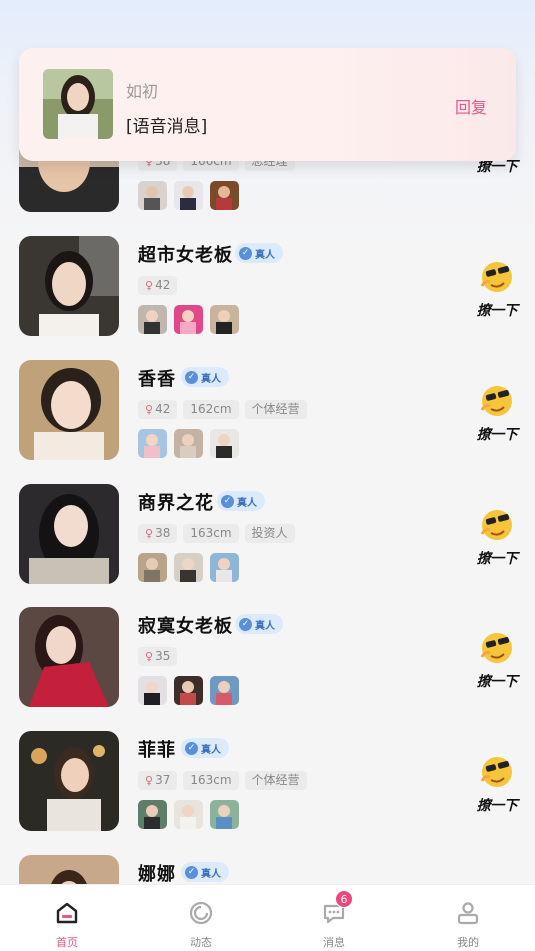  I want to click on age-tag: ♀ 37, so click(158, 780).